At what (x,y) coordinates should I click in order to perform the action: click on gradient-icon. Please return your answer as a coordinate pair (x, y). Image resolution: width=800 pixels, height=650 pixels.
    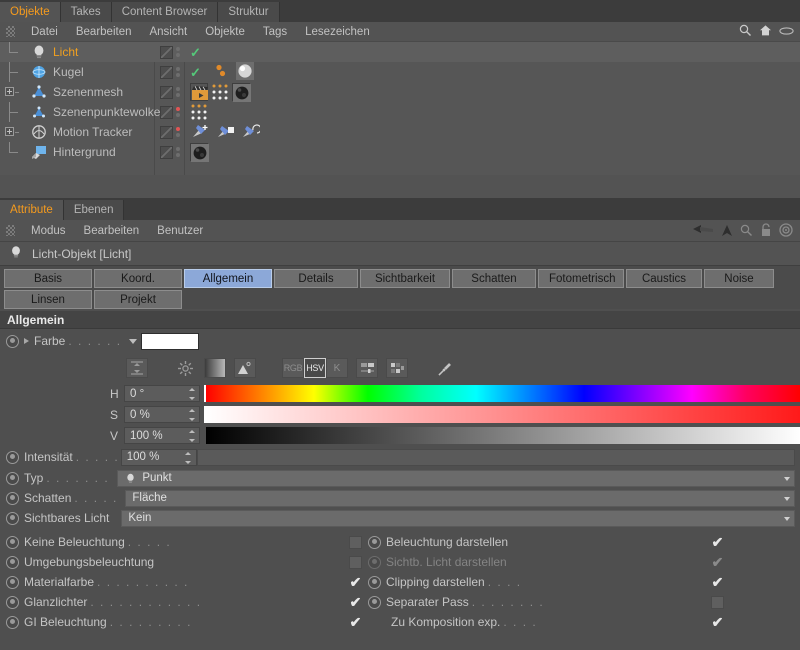
    Looking at the image, I should click on (215, 368).